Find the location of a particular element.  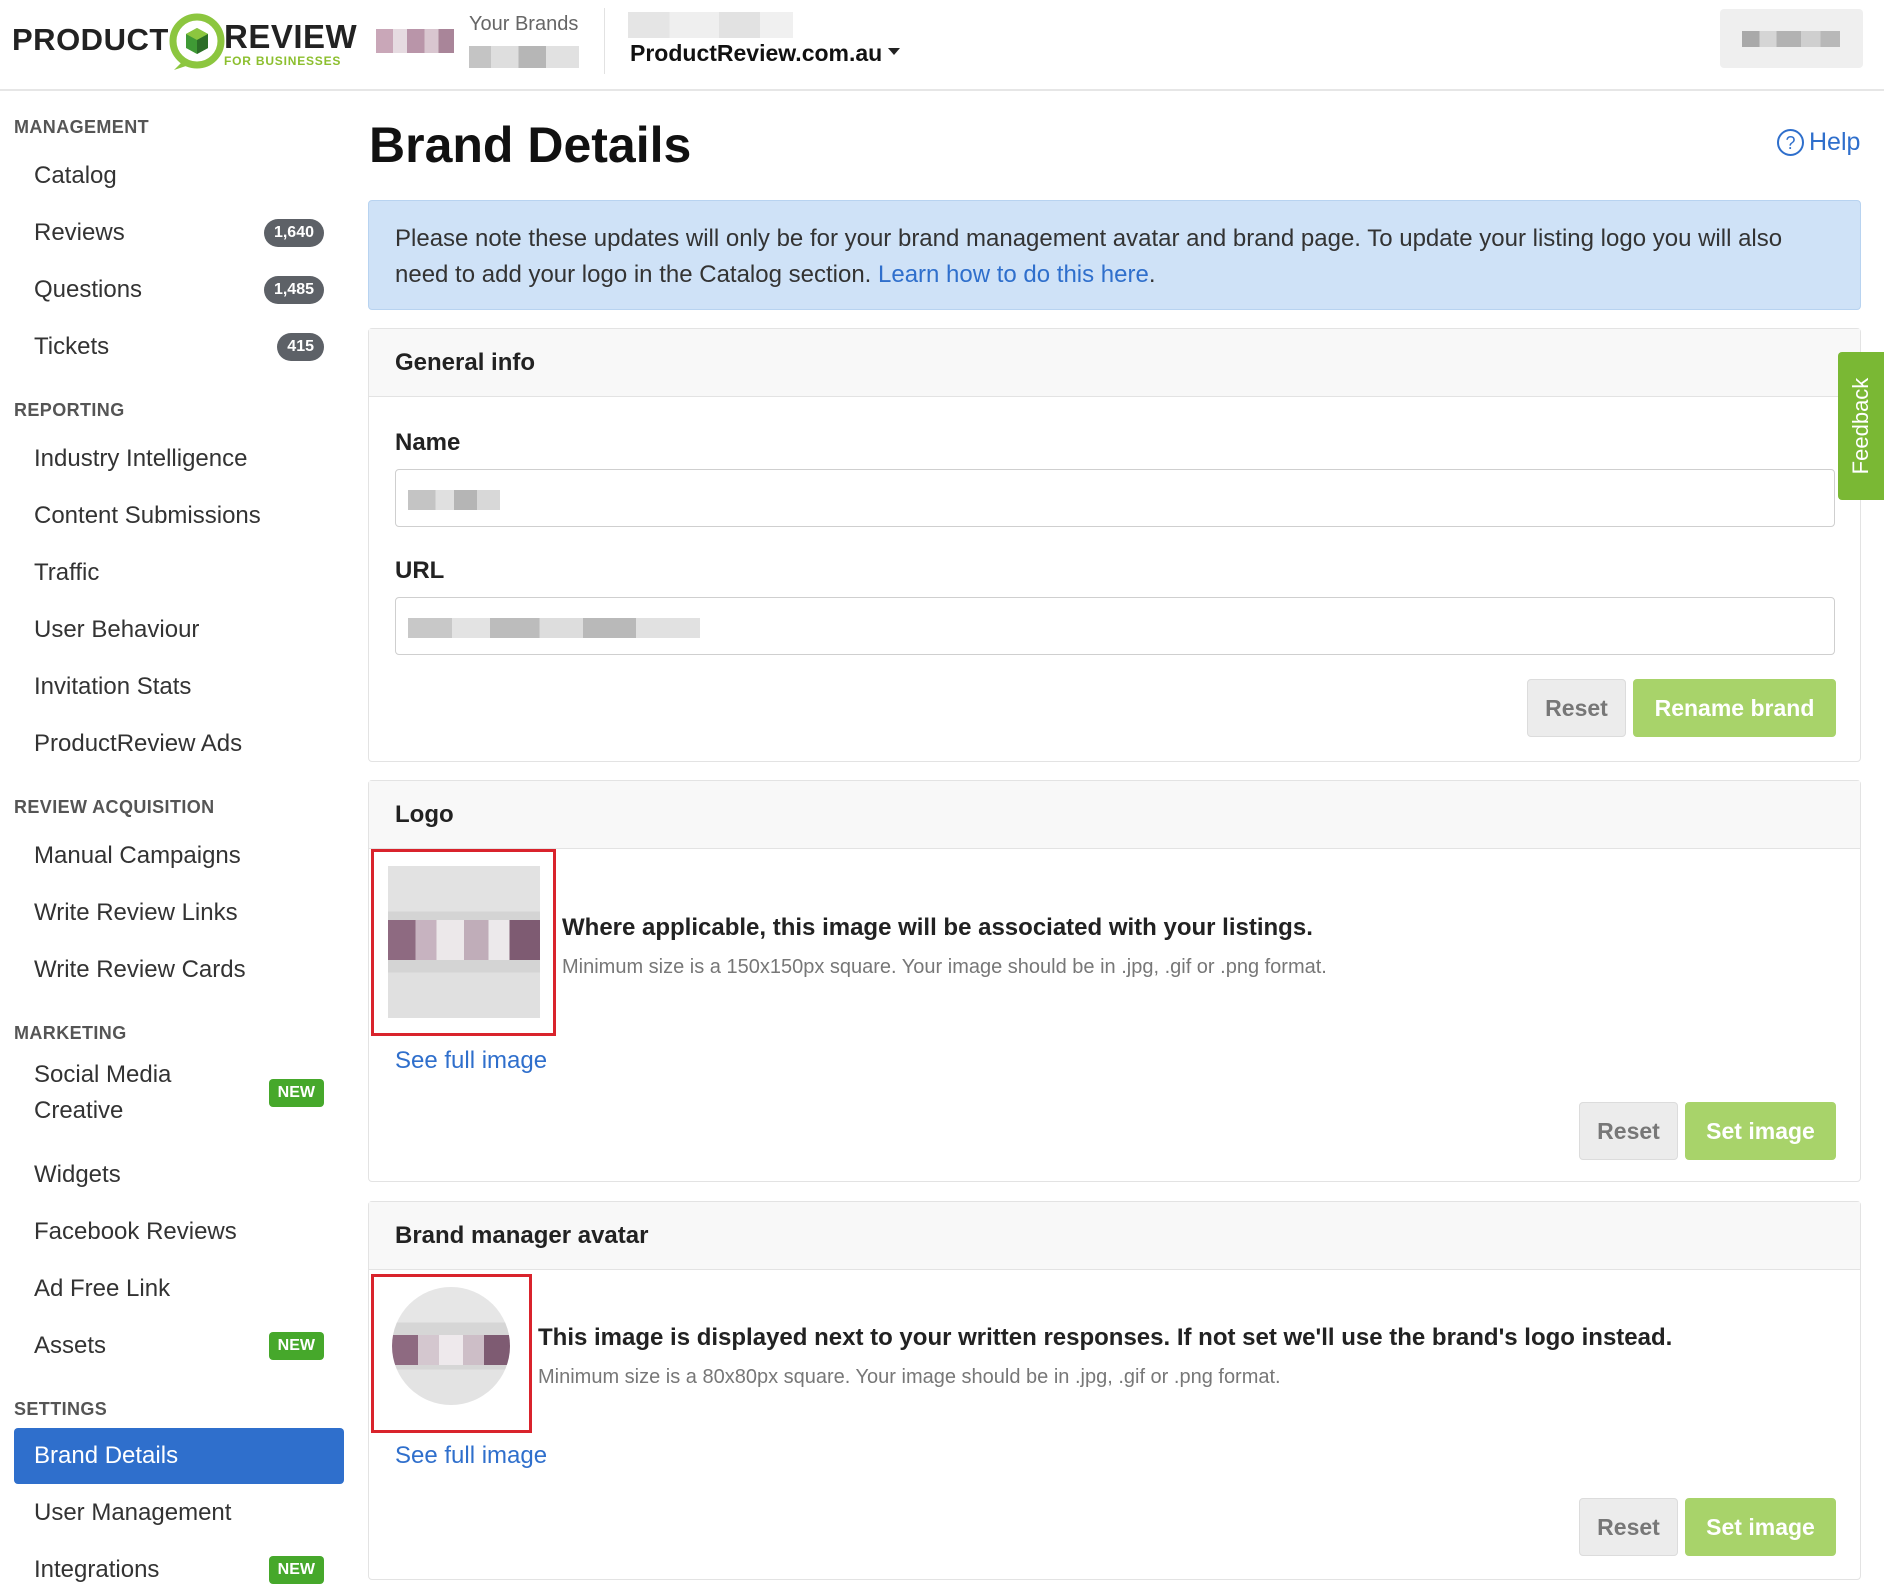

name-value-redacted is located at coordinates (454, 500).